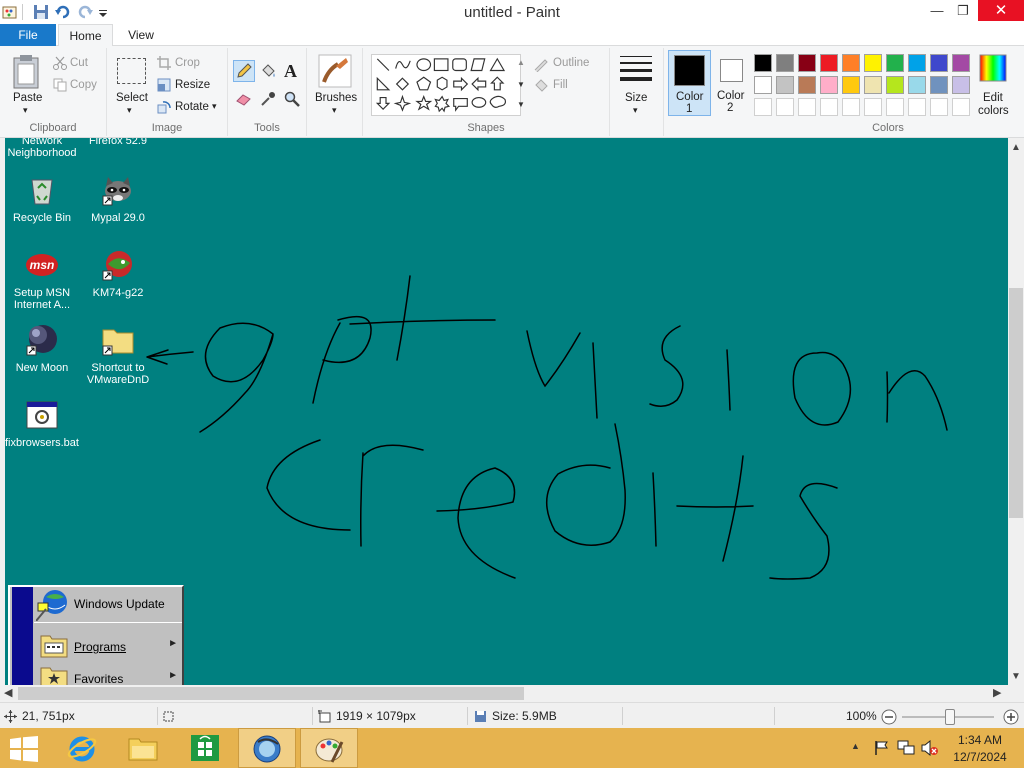 This screenshot has width=1024, height=768. I want to click on magnifier-icon, so click(292, 99).